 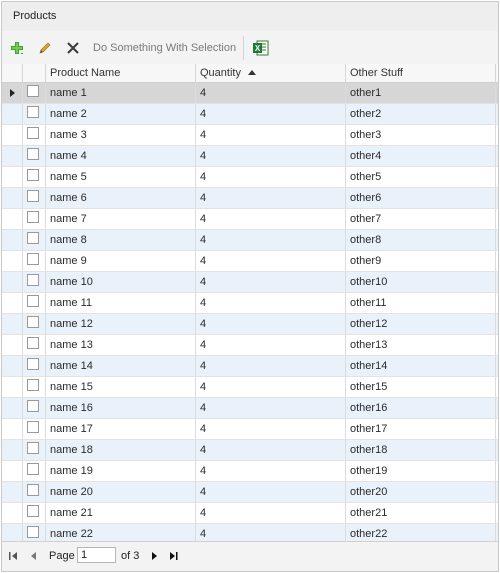 I want to click on table-row: name 19 4 other19, so click(x=250, y=471).